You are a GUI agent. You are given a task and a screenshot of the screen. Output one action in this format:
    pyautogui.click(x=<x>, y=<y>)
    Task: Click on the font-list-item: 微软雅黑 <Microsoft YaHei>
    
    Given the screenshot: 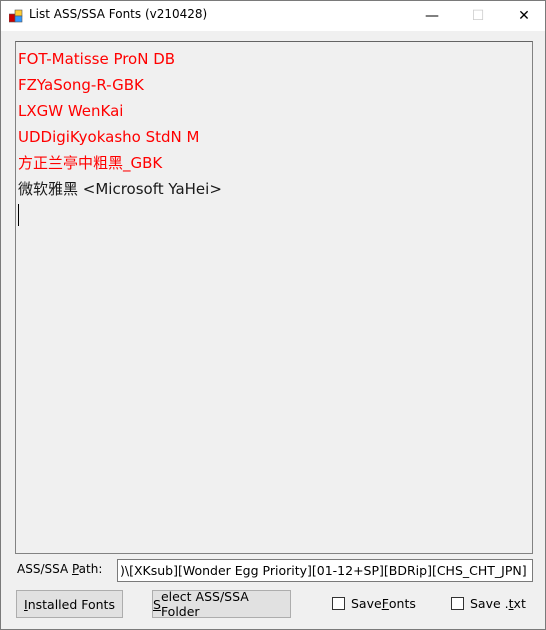 What is the action you would take?
    pyautogui.click(x=120, y=189)
    